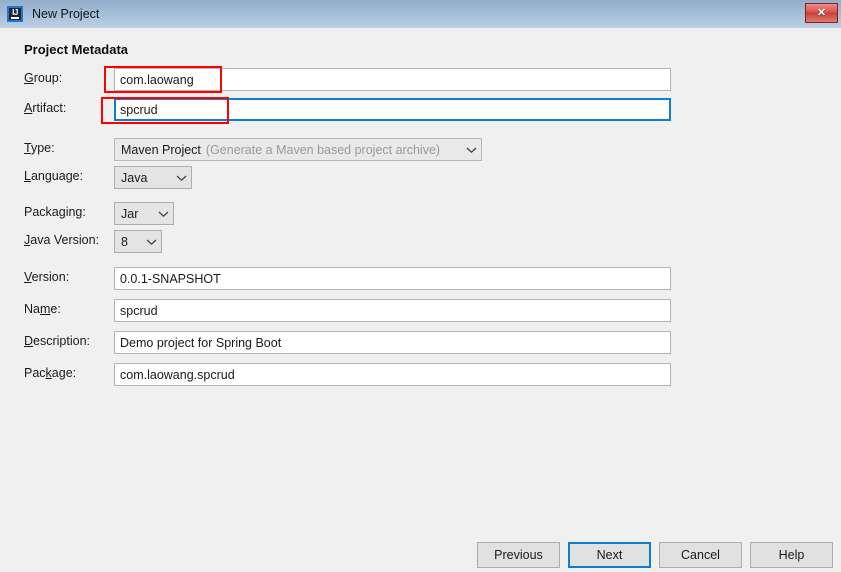 Image resolution: width=841 pixels, height=572 pixels. What do you see at coordinates (43, 78) in the screenshot?
I see `label-group: Group:` at bounding box center [43, 78].